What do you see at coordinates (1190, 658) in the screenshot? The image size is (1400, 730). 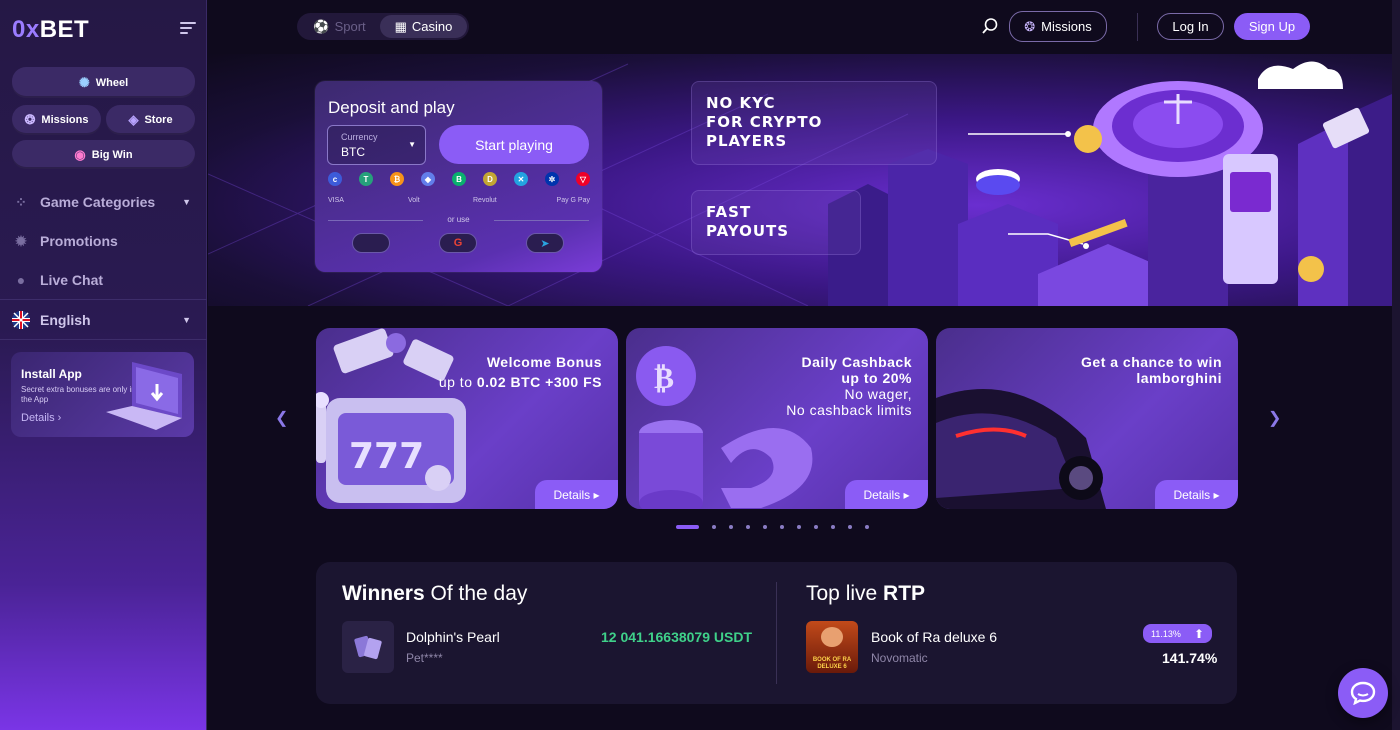 I see `rtp-value: 141.74%` at bounding box center [1190, 658].